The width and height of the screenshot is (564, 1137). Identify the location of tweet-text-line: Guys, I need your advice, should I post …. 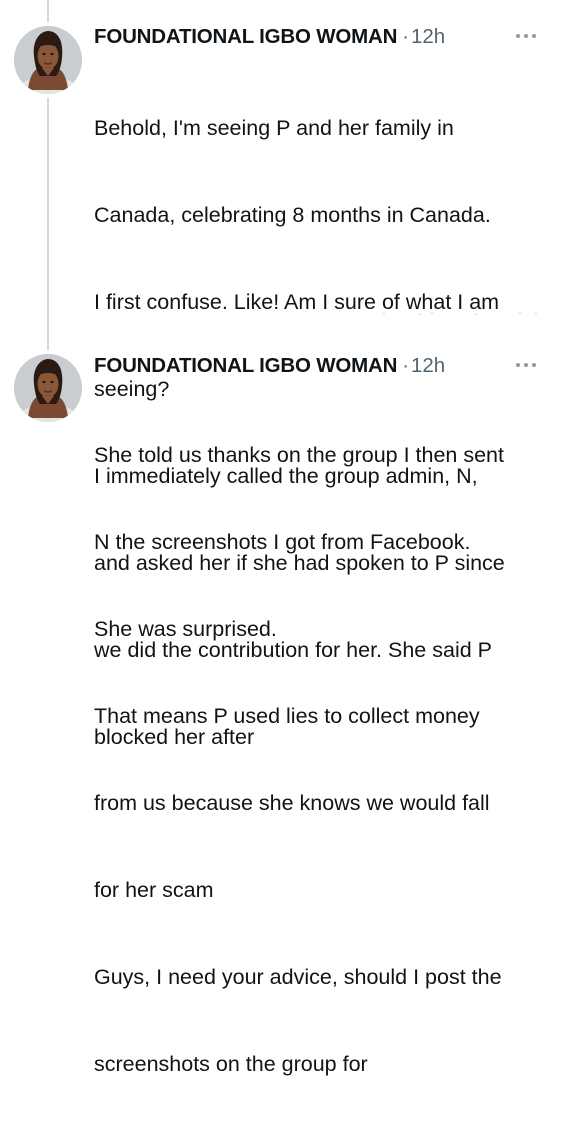
(298, 977).